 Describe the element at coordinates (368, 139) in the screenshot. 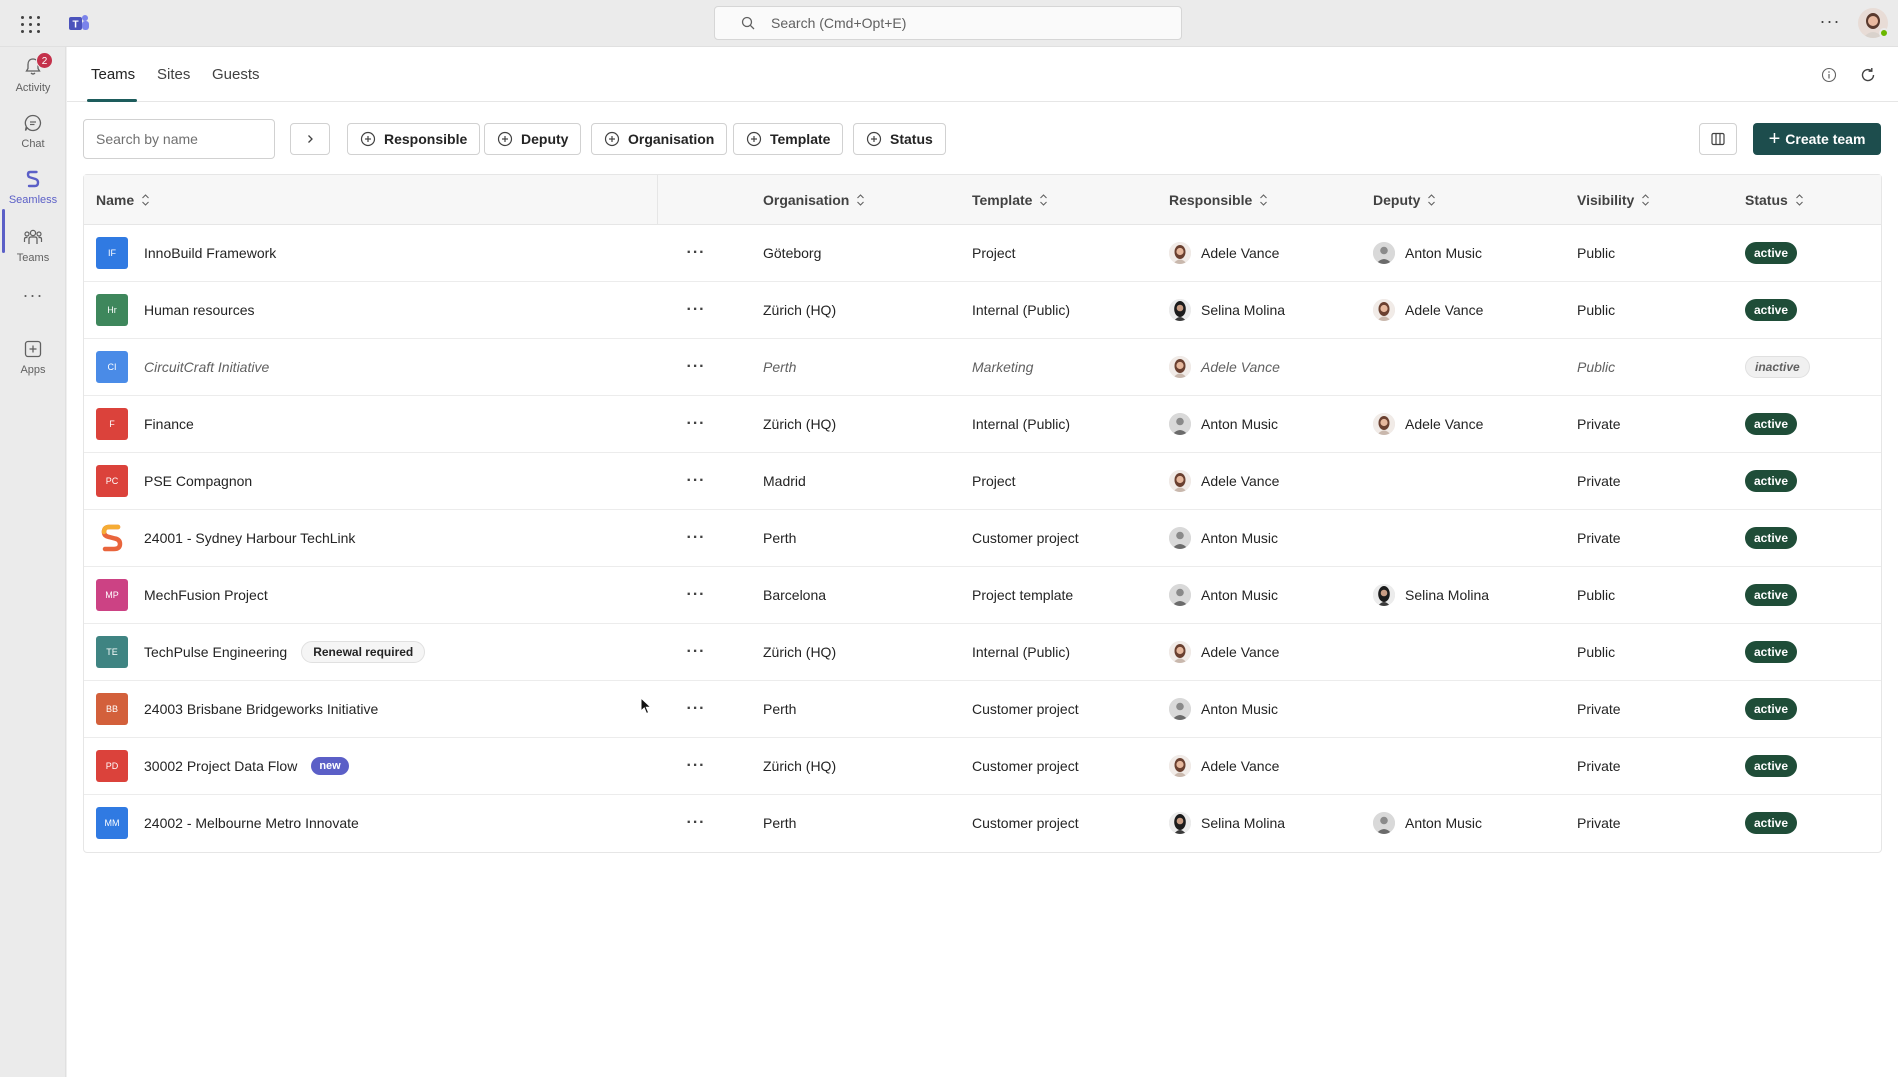

I see `add-circle-icon` at that location.